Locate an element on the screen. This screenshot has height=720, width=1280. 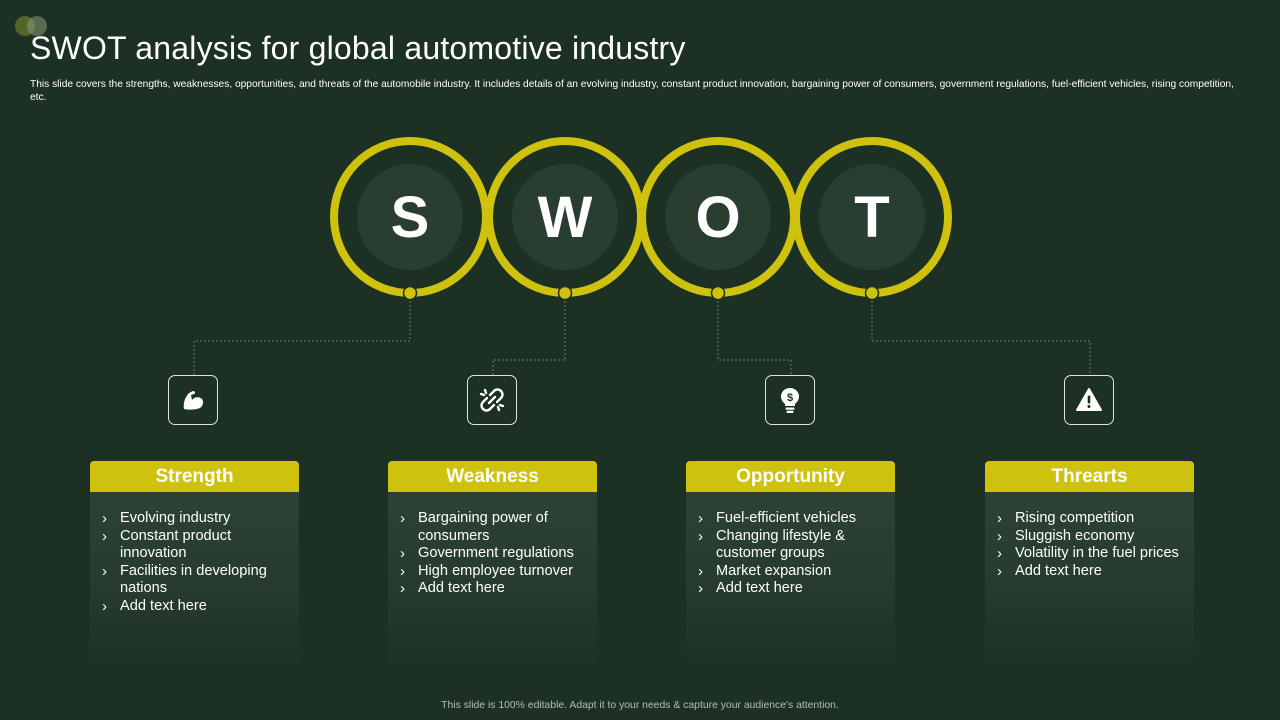
list-item: Rising competition is located at coordinates (1088, 519).